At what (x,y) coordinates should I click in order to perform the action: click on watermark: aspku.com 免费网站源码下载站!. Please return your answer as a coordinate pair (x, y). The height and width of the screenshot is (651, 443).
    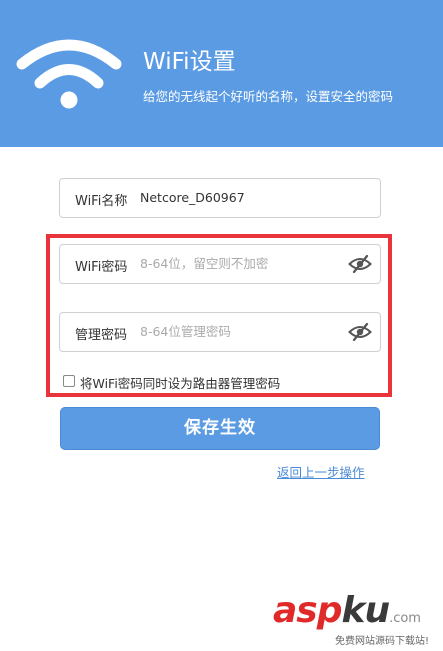
    Looking at the image, I should click on (354, 620).